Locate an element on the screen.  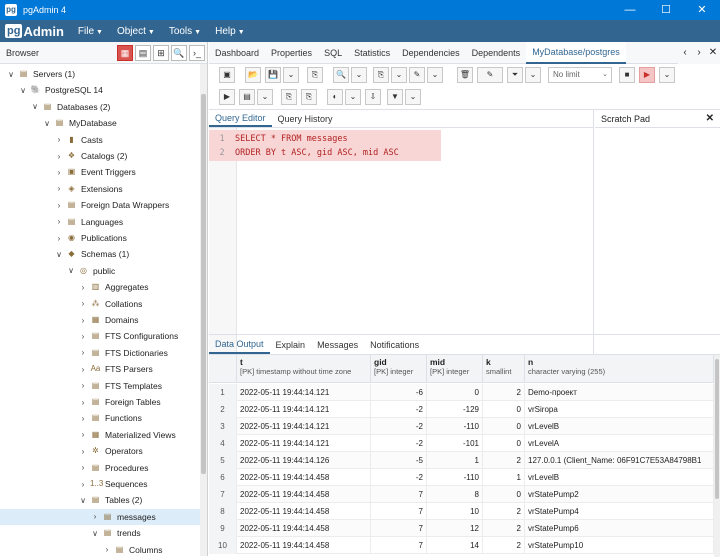
table-row: 9 2022-05-11 19:44:14.458 7 12 2 vrStatePump6 is located at coordinates (461, 528).